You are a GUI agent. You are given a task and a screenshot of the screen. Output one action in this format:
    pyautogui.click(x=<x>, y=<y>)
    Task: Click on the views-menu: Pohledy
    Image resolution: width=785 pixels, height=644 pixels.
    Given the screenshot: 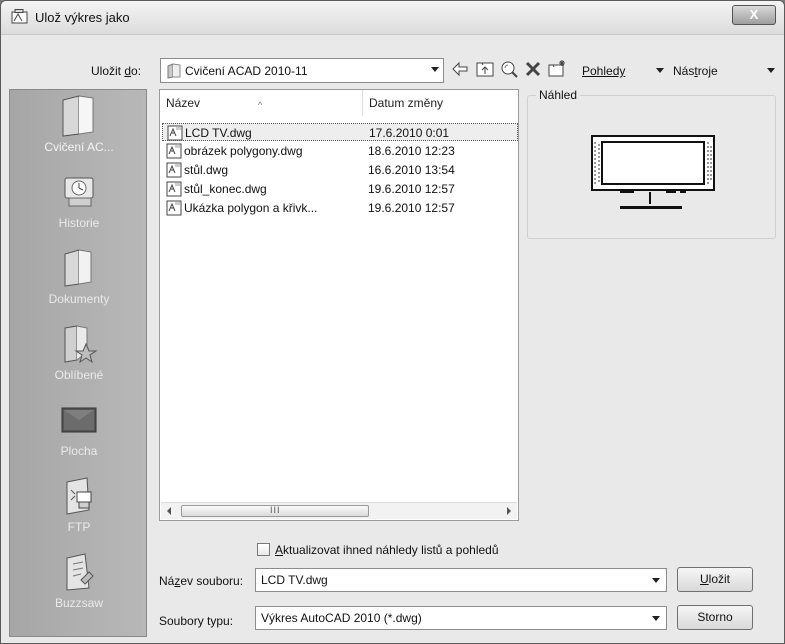 What is the action you would take?
    pyautogui.click(x=603, y=71)
    